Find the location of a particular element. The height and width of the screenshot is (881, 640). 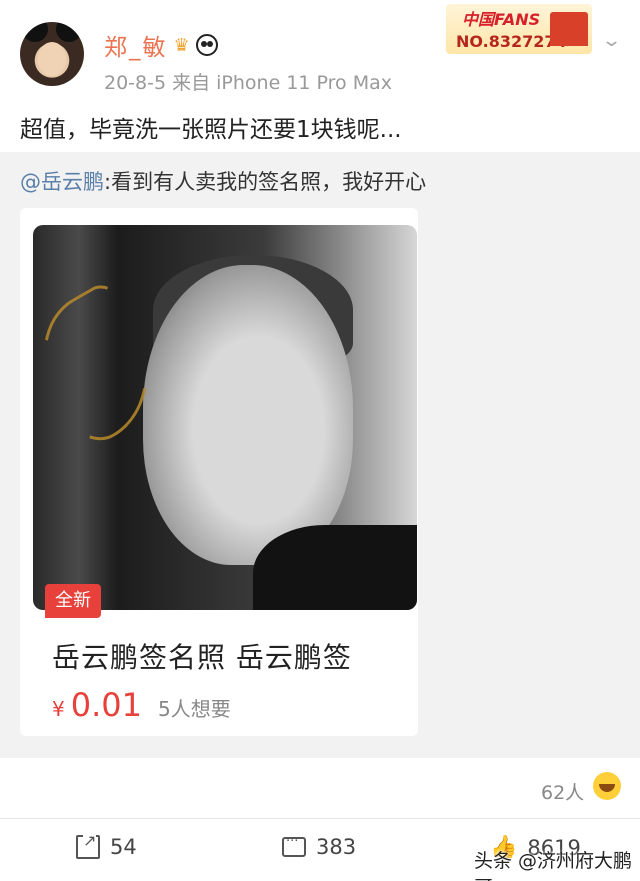

price-row: ¥ 0.01 5人想要 is located at coordinates (141, 705).